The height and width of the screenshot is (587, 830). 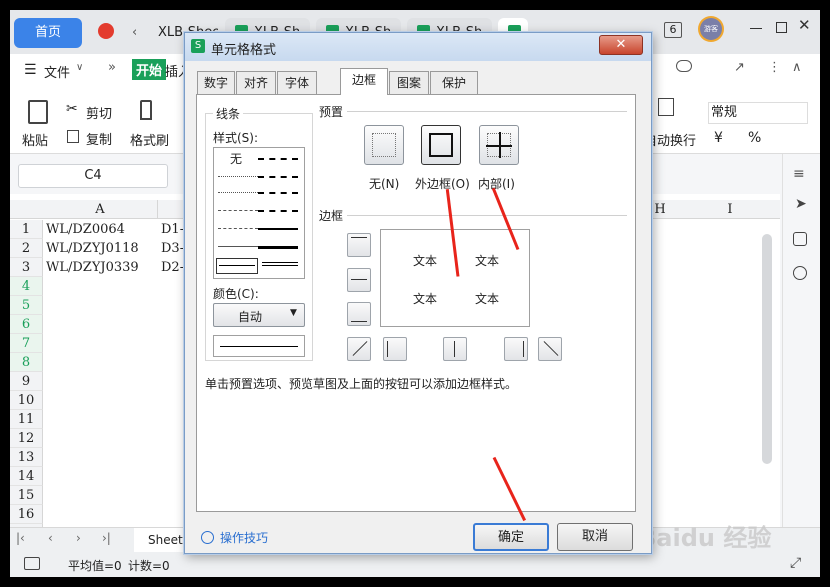 What do you see at coordinates (795, 563) in the screenshot?
I see `fullscreen-icon: ⤢` at bounding box center [795, 563].